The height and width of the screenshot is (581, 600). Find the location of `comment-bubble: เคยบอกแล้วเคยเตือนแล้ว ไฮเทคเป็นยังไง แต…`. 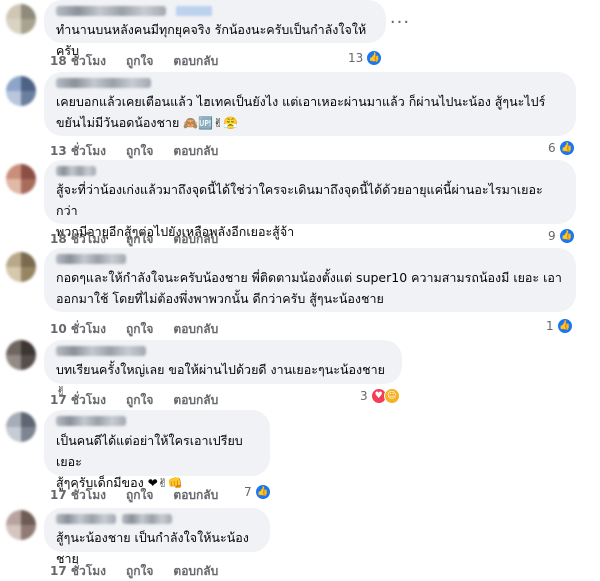

comment-bubble: เคยบอกแล้วเคยเตือนแล้ว ไฮเทคเป็นยังไง แต… is located at coordinates (310, 104).